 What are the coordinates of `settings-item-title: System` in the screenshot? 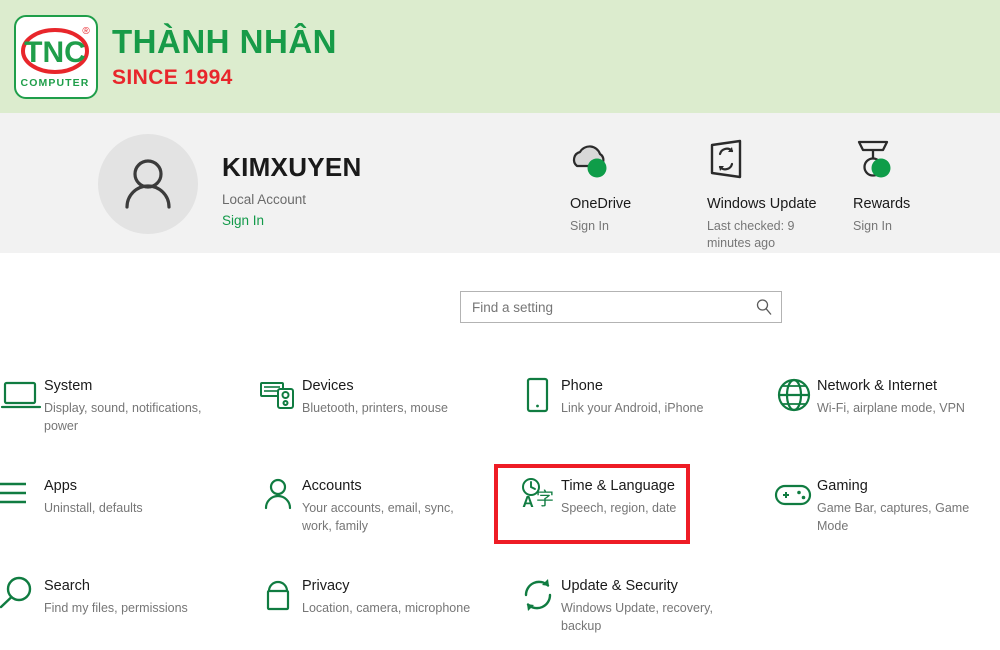 It's located at (68, 386).